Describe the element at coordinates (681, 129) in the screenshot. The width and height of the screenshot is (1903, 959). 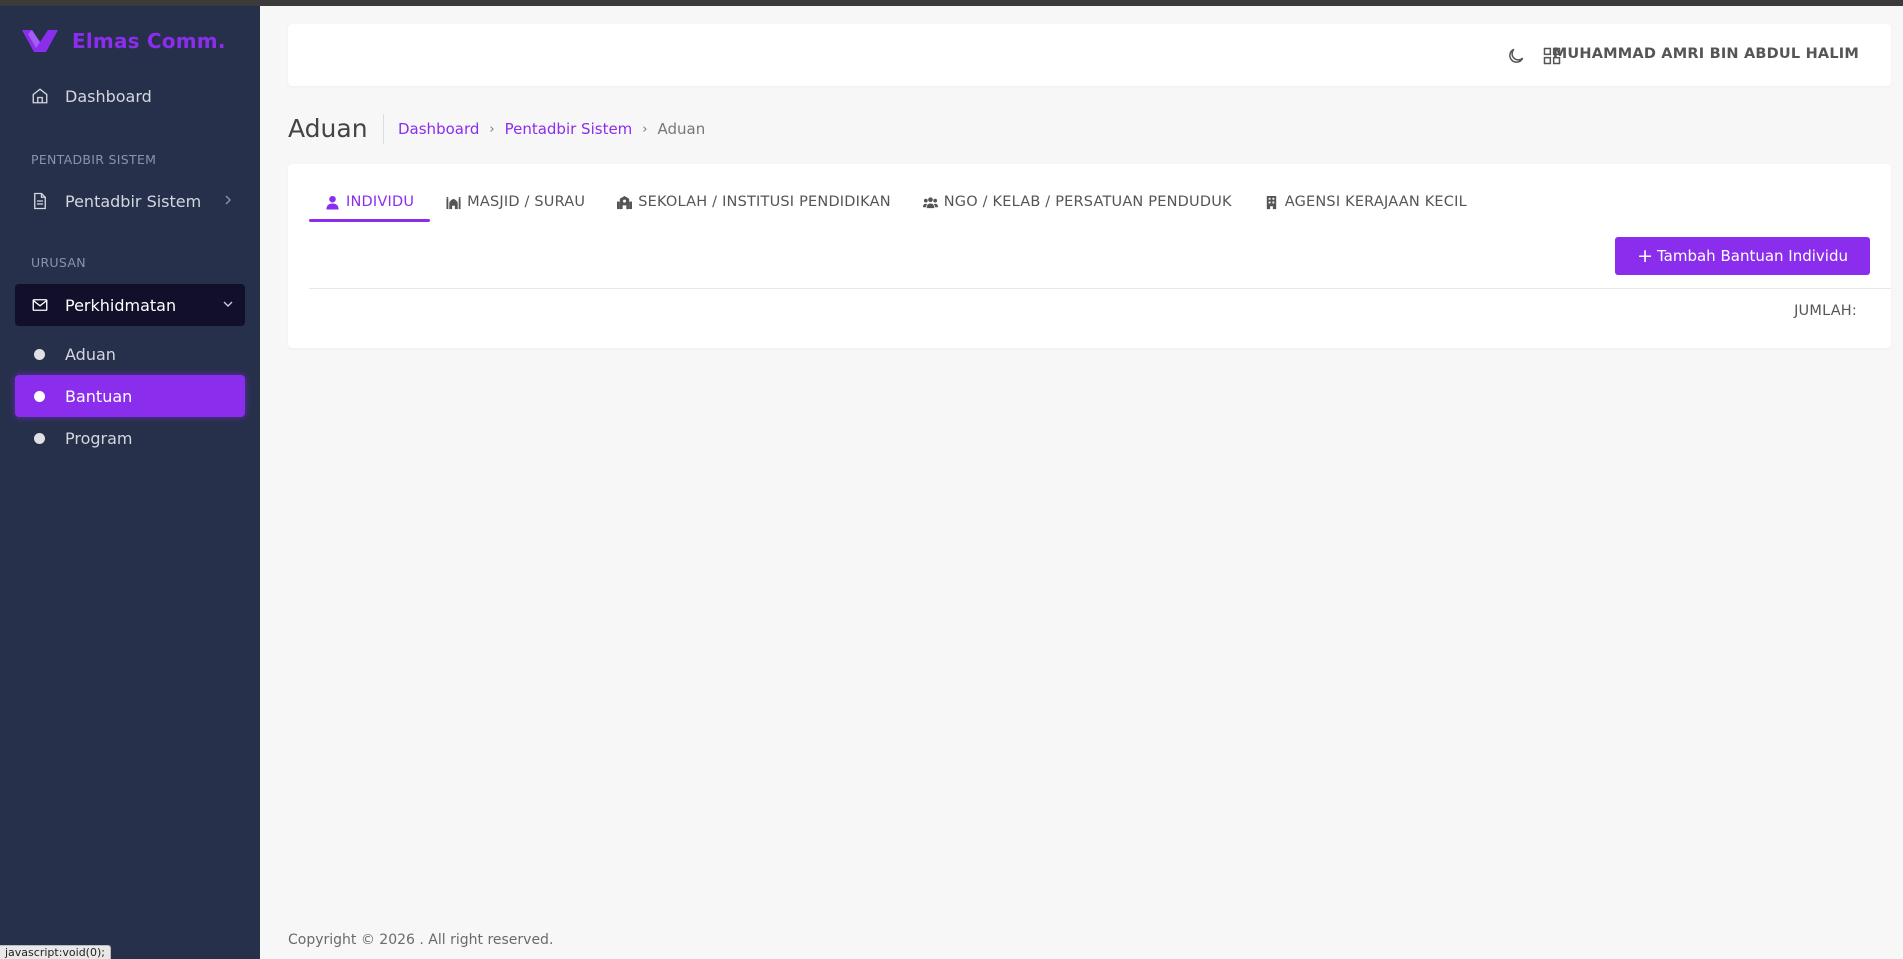
I see `breadcrumb-current: Aduan` at that location.